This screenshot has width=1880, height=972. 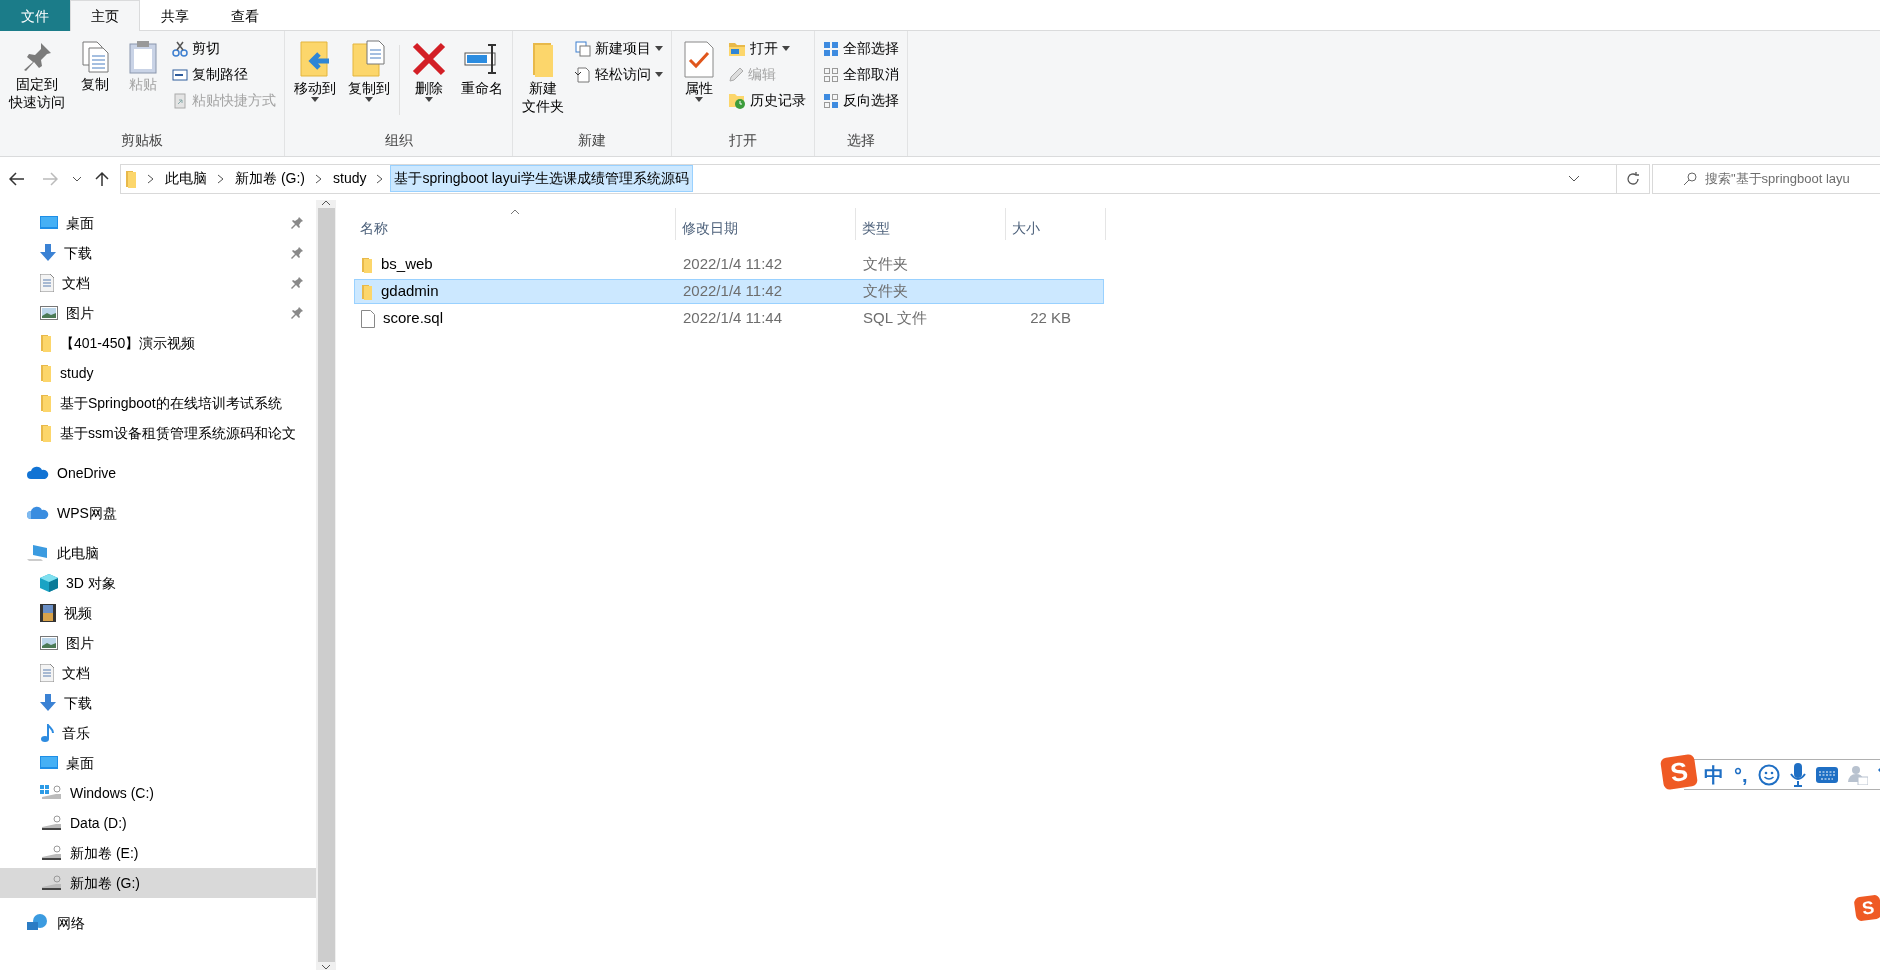 I want to click on nav-item: Windows (C:), so click(x=158, y=793).